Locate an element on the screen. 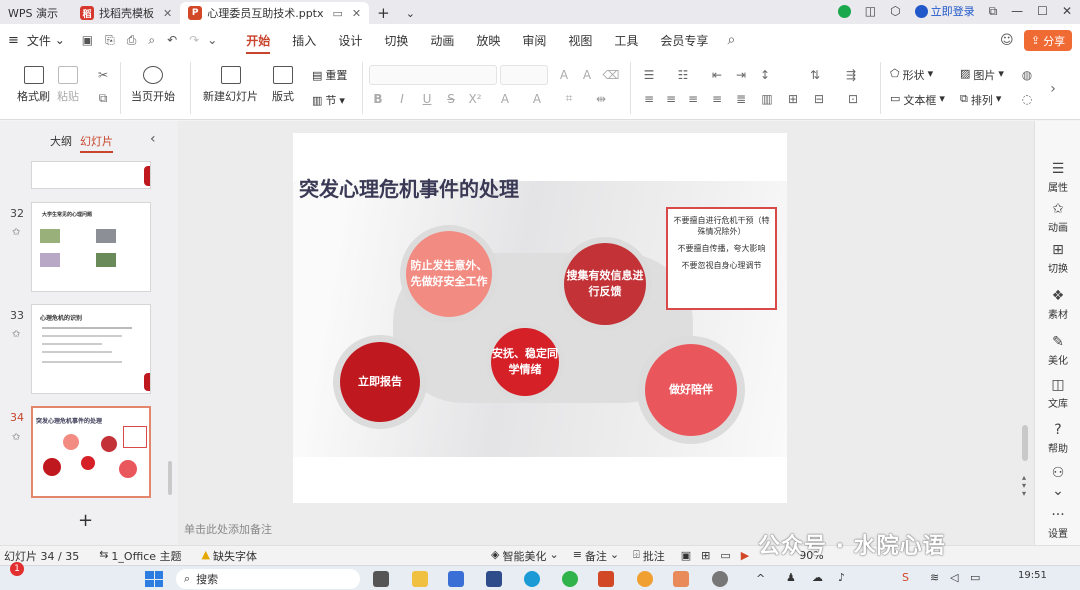 The height and width of the screenshot is (590, 1080). paste-button: 粘贴 is located at coordinates (68, 85).